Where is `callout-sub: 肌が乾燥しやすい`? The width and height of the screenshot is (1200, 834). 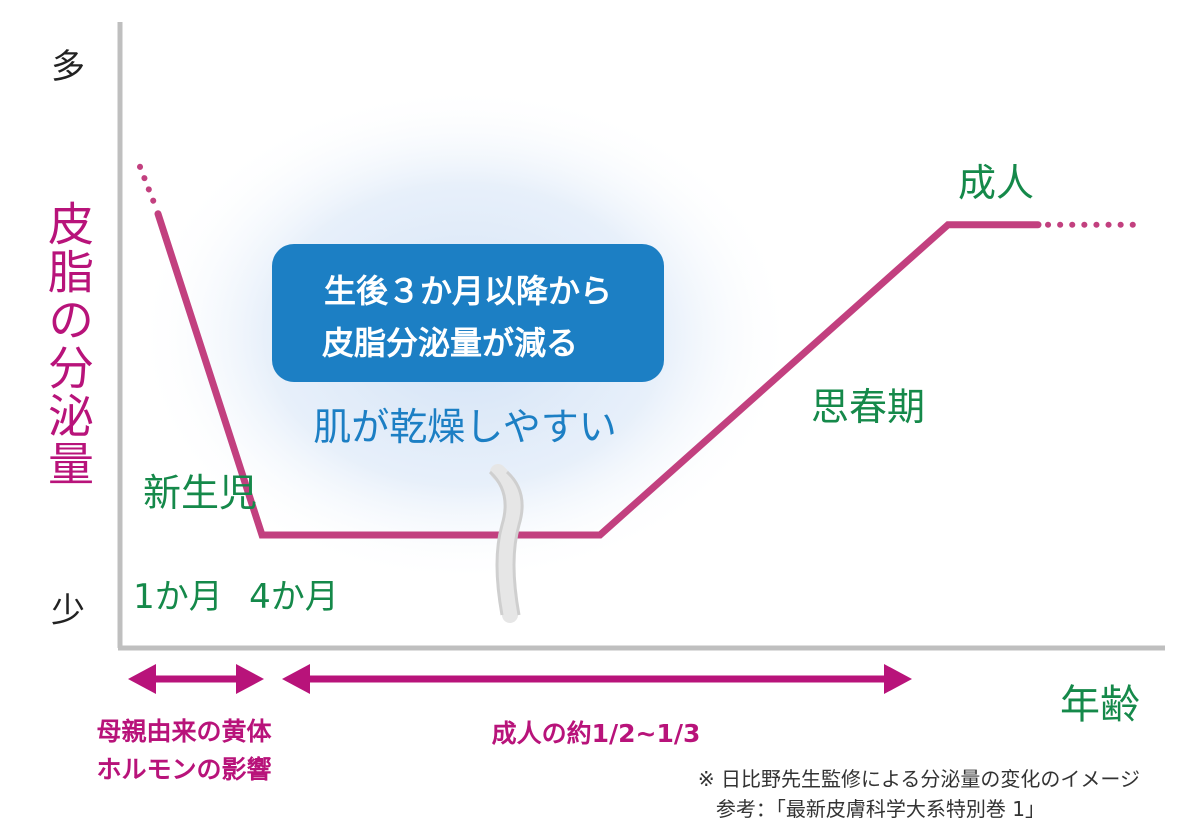 callout-sub: 肌が乾燥しやすい is located at coordinates (465, 427).